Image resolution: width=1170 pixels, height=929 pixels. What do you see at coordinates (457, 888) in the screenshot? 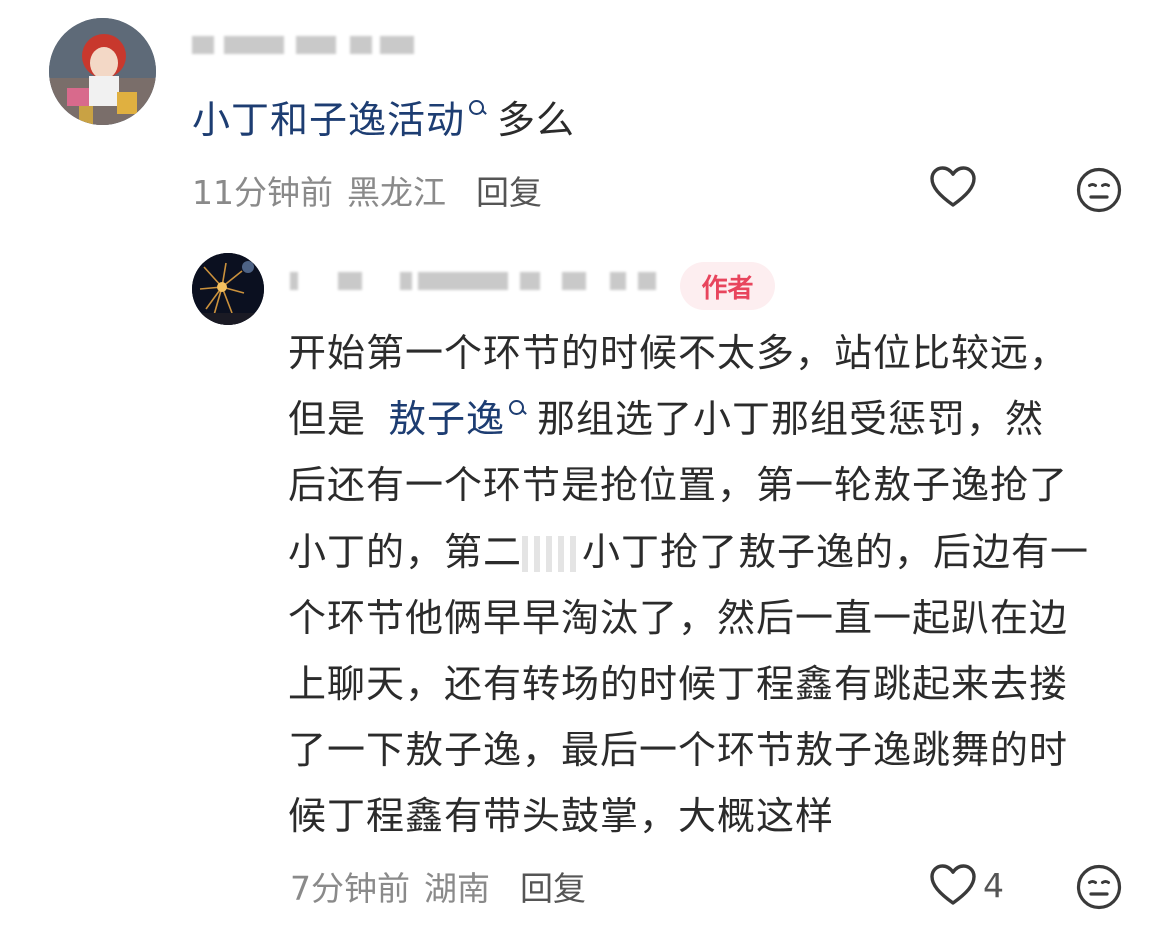
I see `comment-location: 湖南` at bounding box center [457, 888].